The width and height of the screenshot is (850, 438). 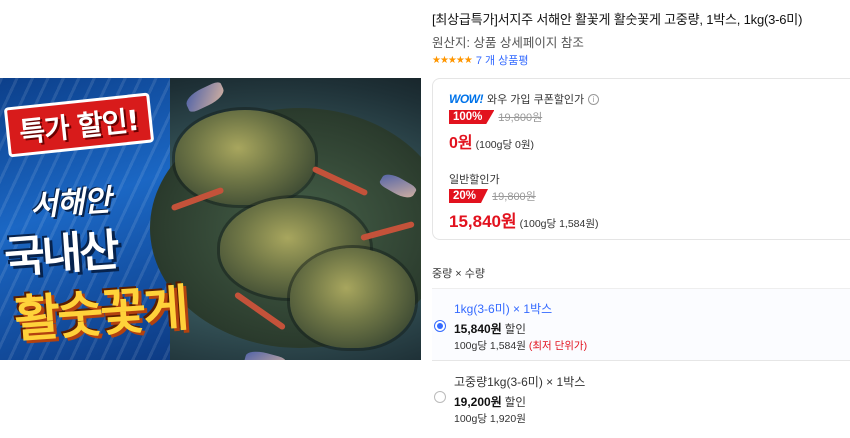 What do you see at coordinates (490, 346) in the screenshot?
I see `option-unit-price: 100g당 1,584원` at bounding box center [490, 346].